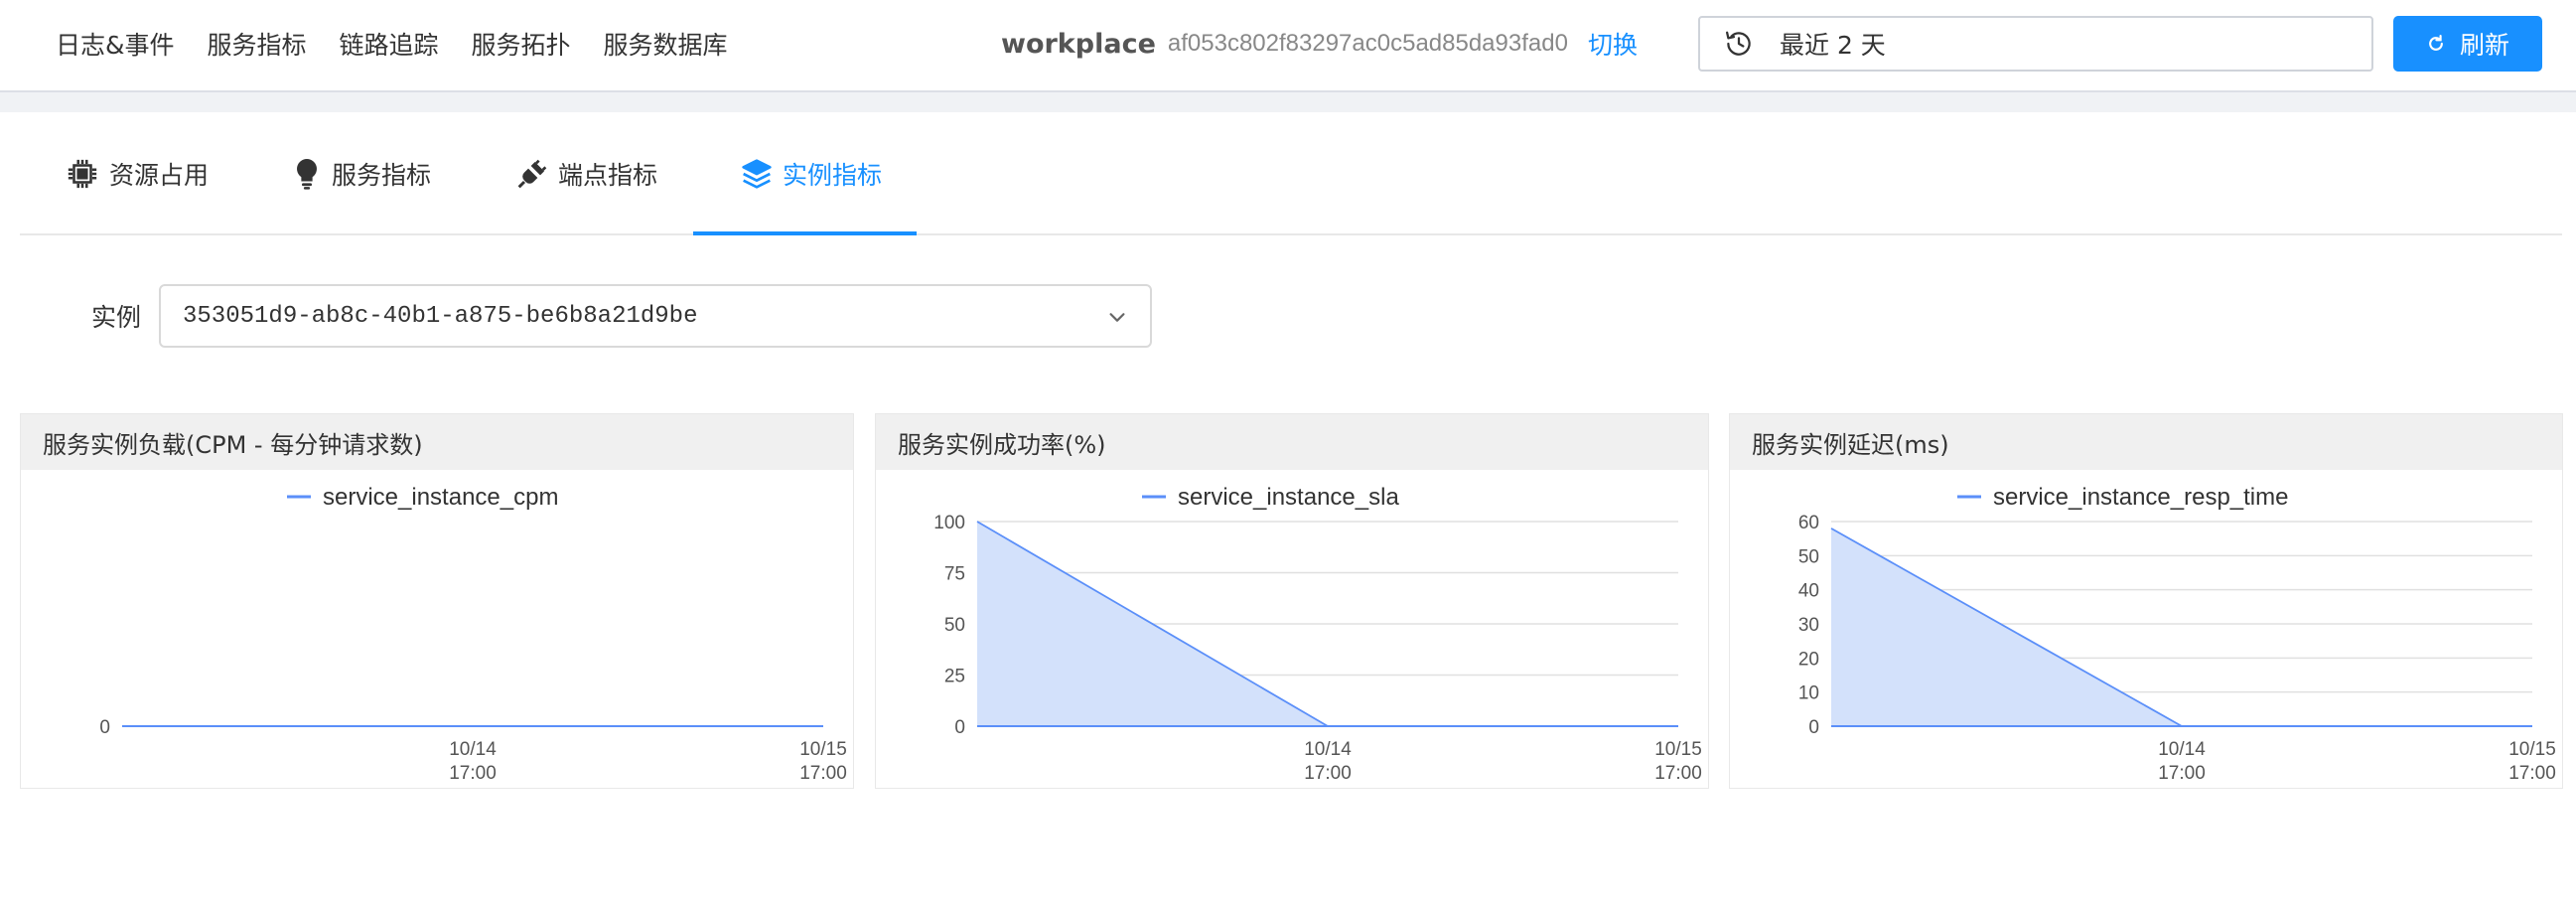  I want to click on refresh-button: 刷新, so click(2468, 44).